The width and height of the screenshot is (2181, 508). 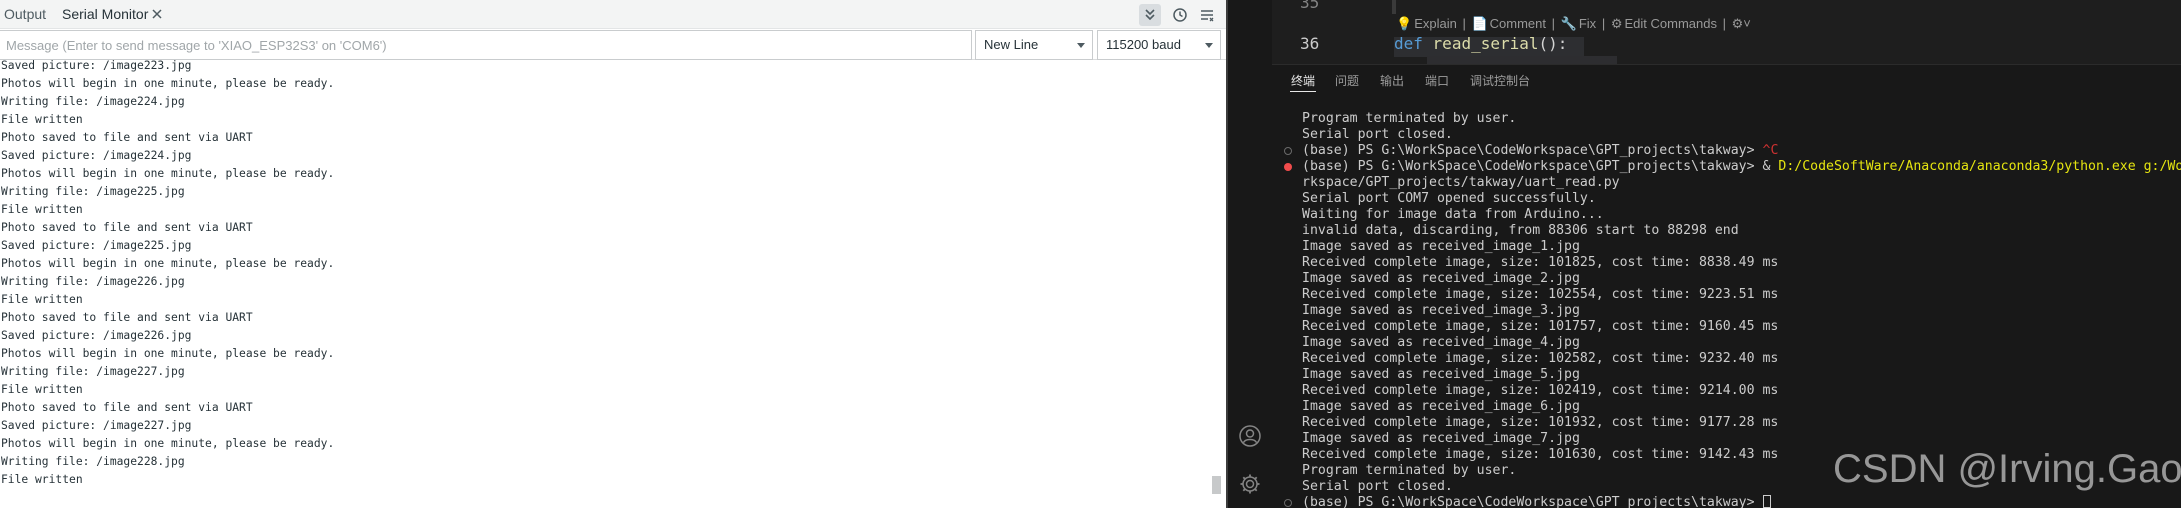 I want to click on codelens-edit-commands: Edit Commands, so click(x=1670, y=23).